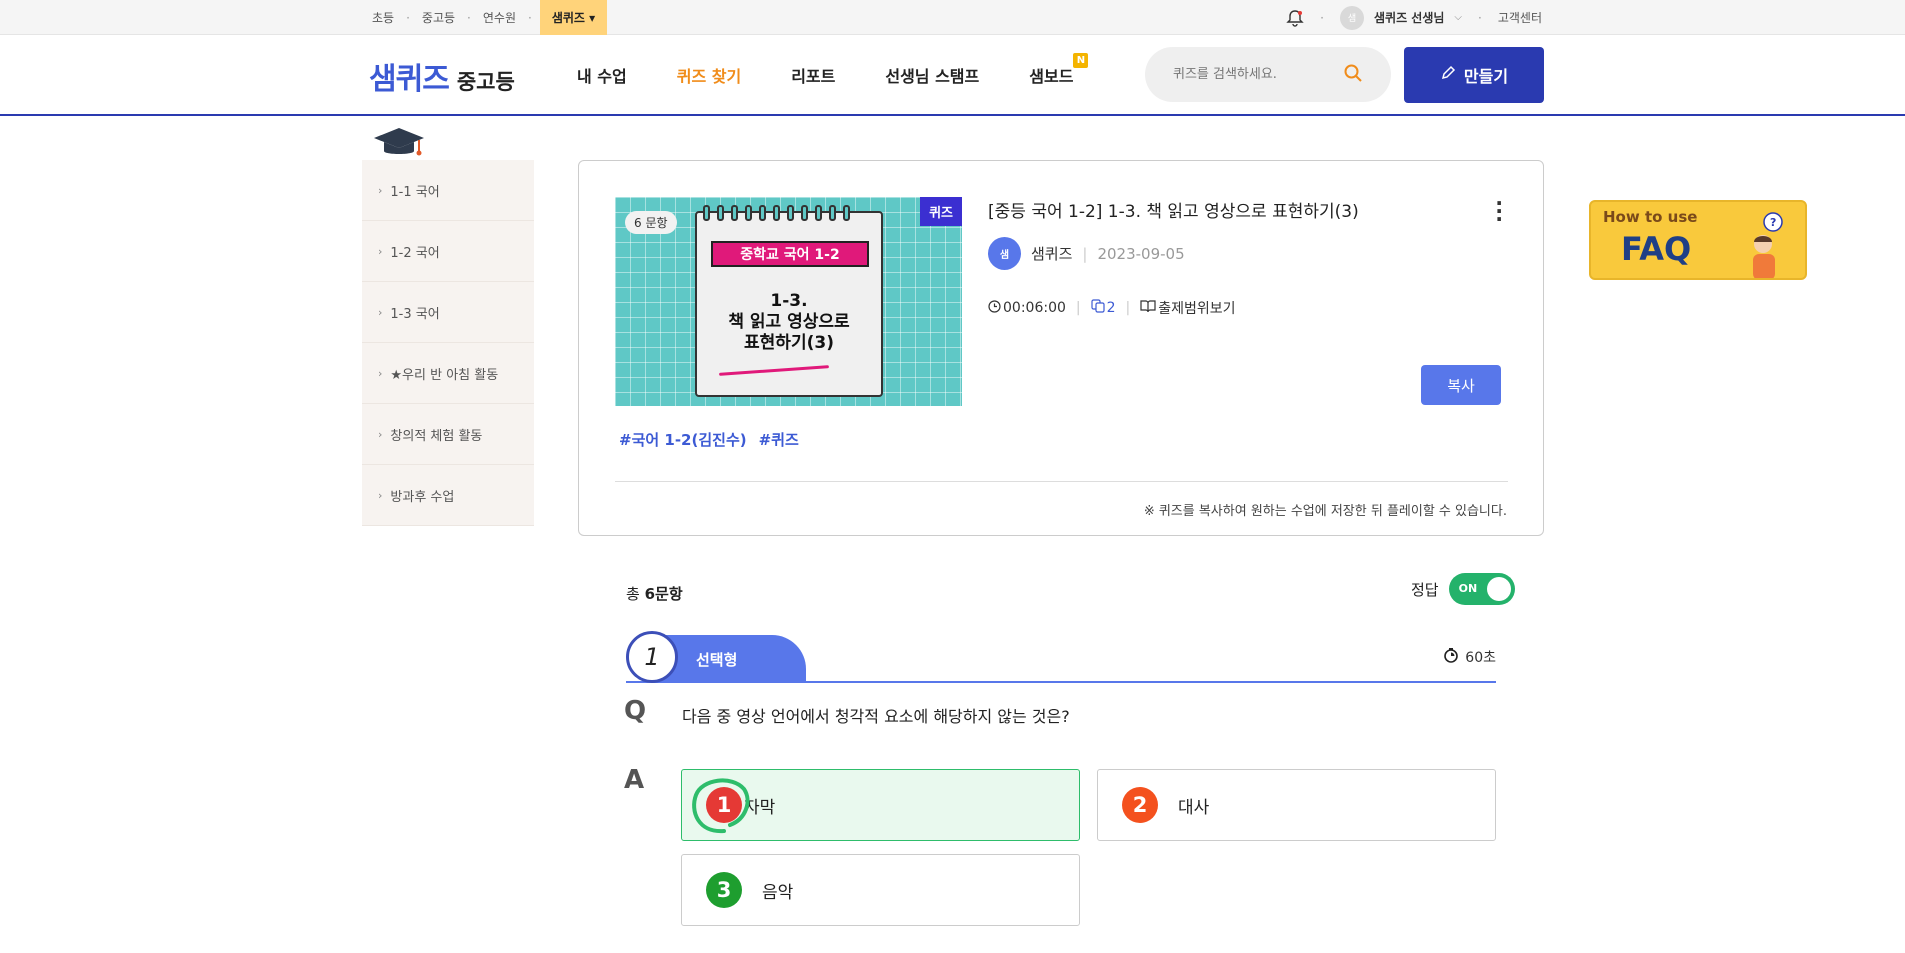 This screenshot has height=953, width=1905. Describe the element at coordinates (1081, 60) in the screenshot. I see `new-badge: N` at that location.